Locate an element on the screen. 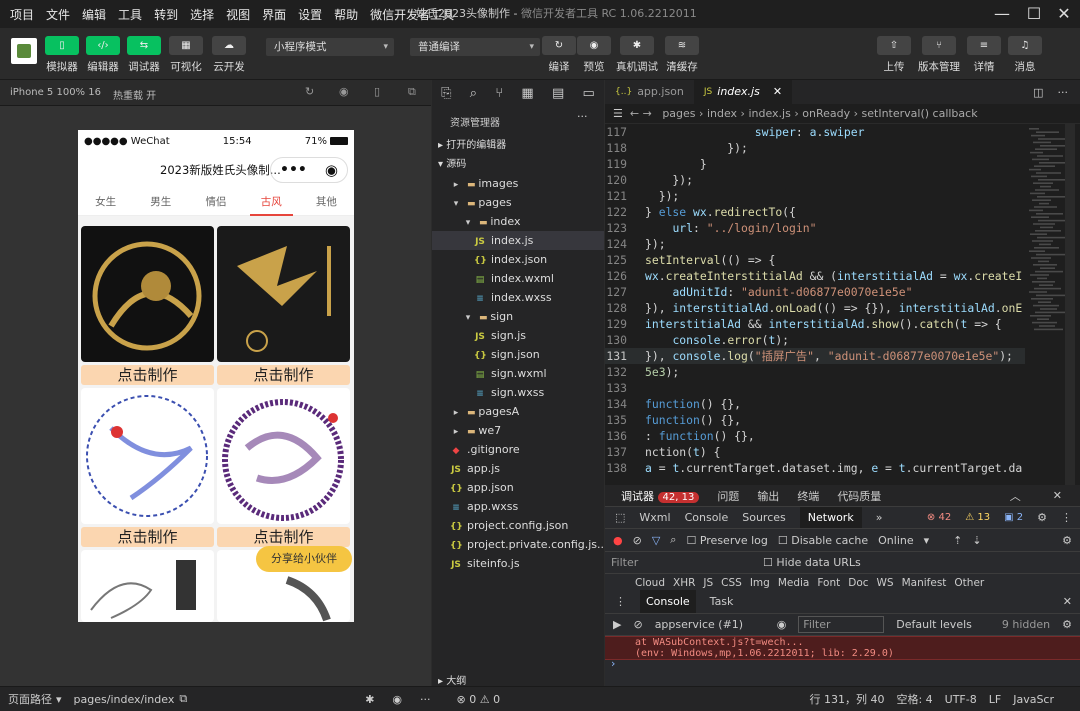 This screenshot has height=711, width=1080. code-line: 134 function() {}, is located at coordinates (815, 404).